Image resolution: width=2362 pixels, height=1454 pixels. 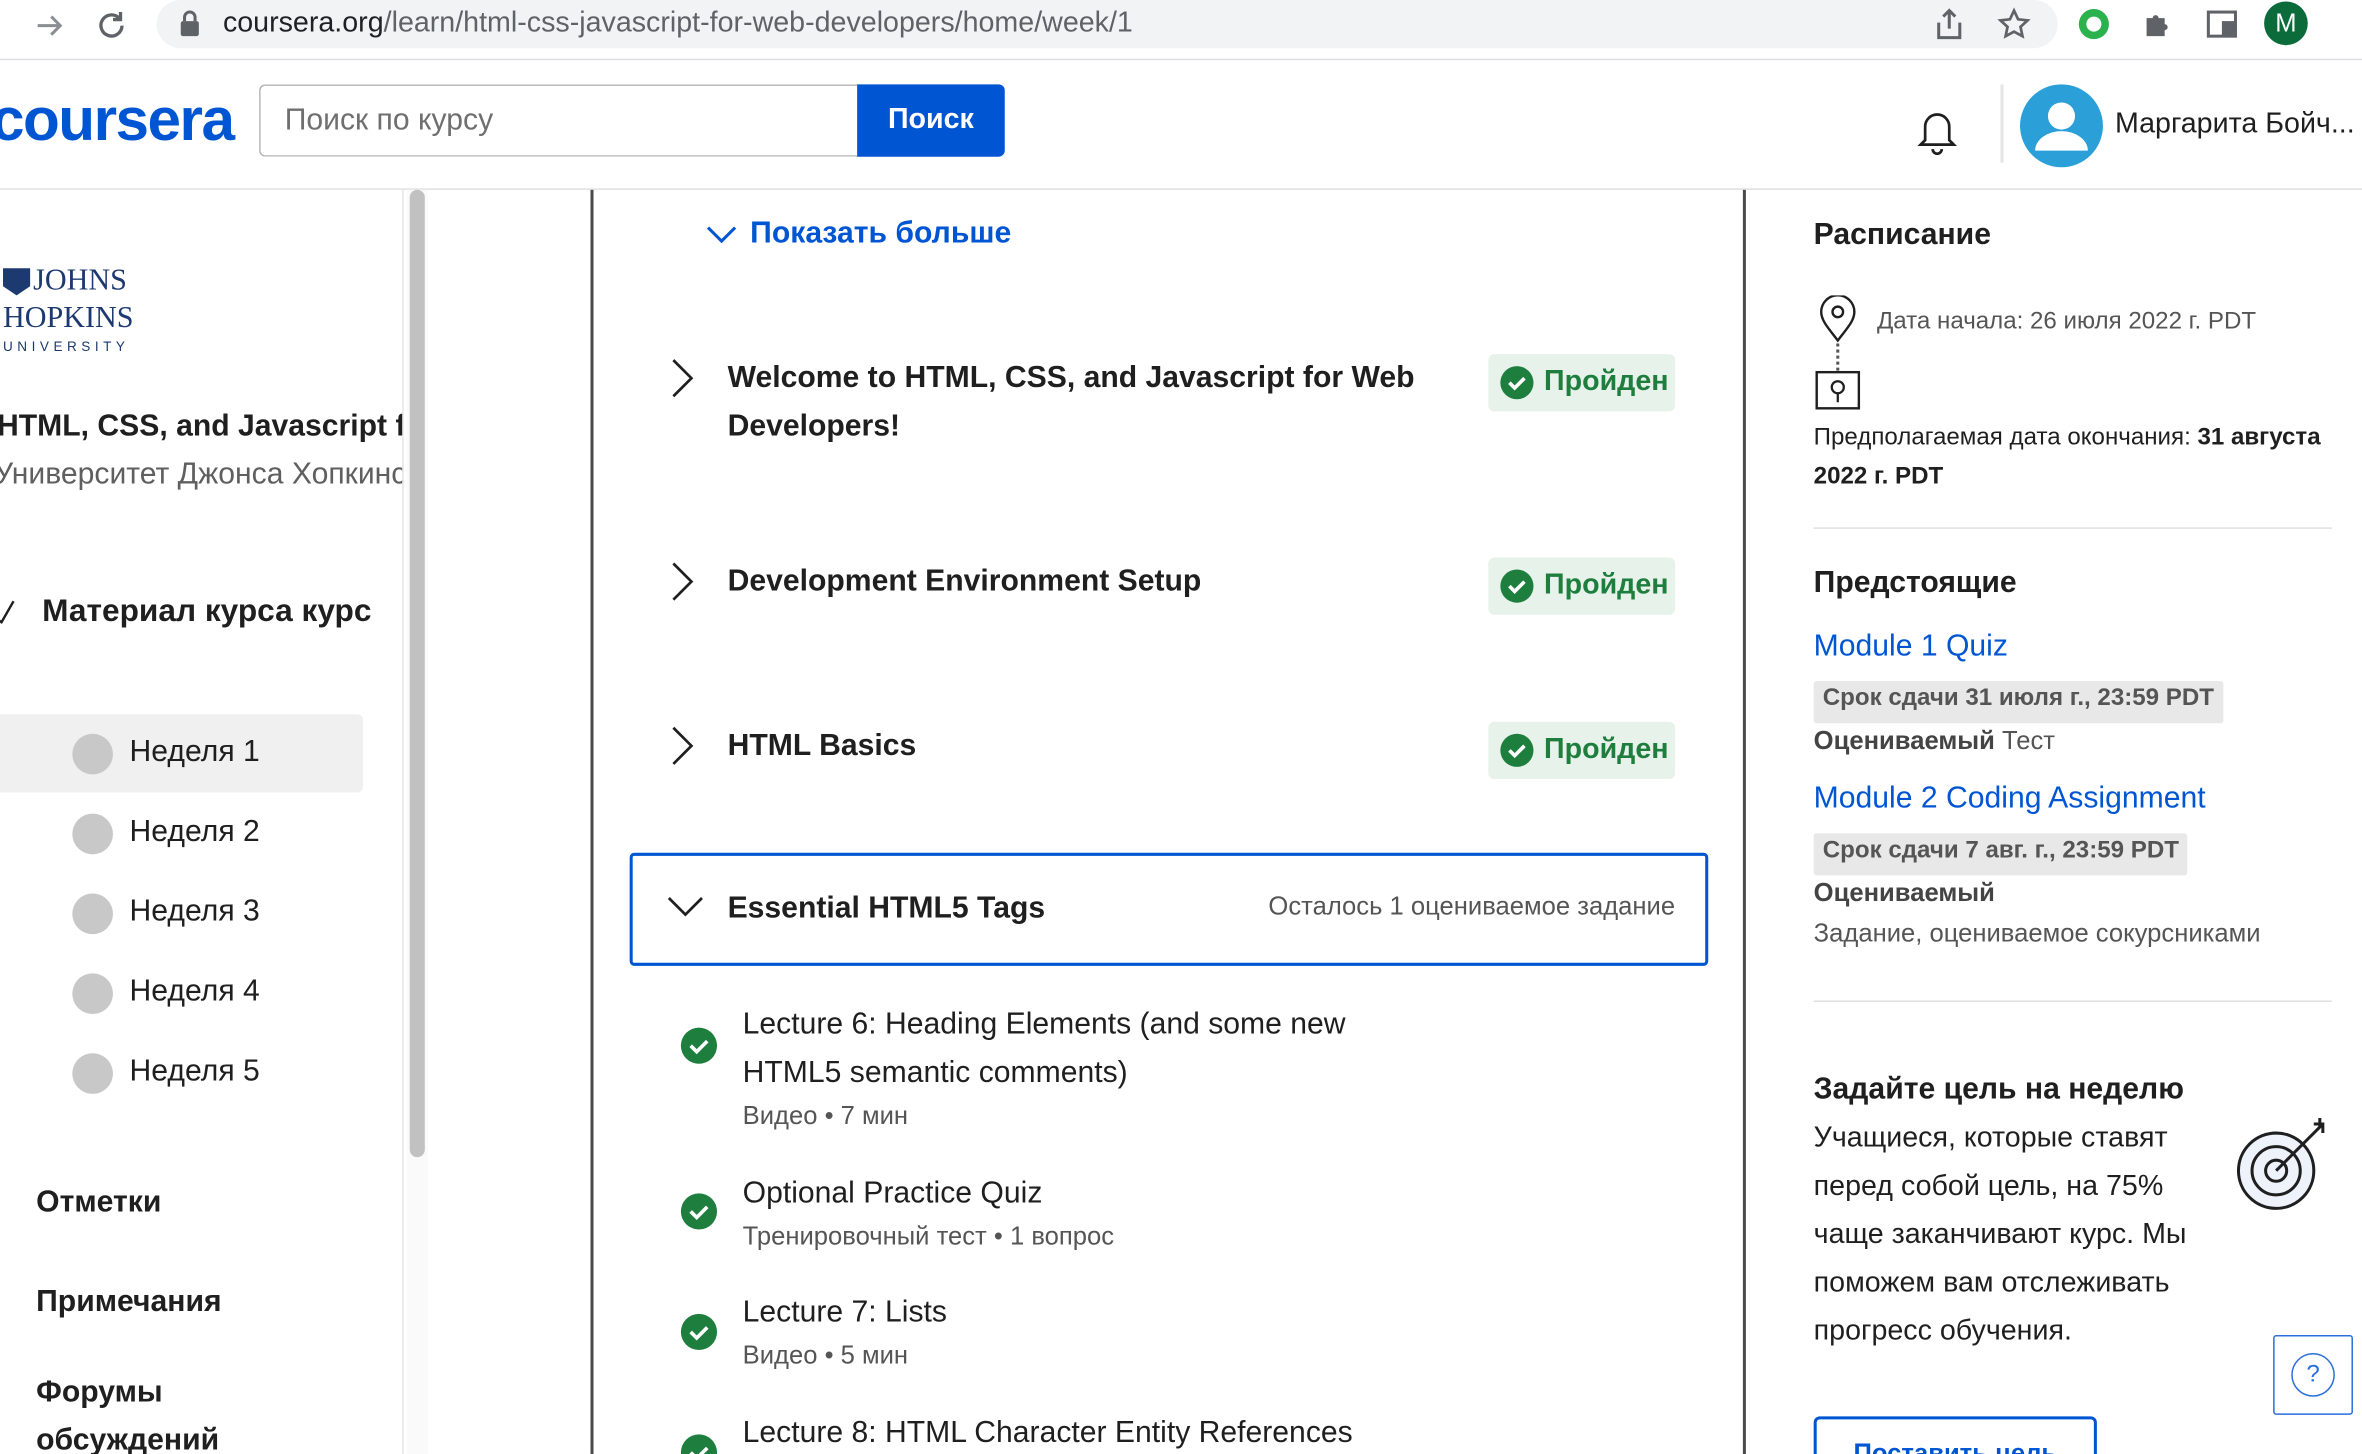 What do you see at coordinates (2002, 123) in the screenshot?
I see `header-divider` at bounding box center [2002, 123].